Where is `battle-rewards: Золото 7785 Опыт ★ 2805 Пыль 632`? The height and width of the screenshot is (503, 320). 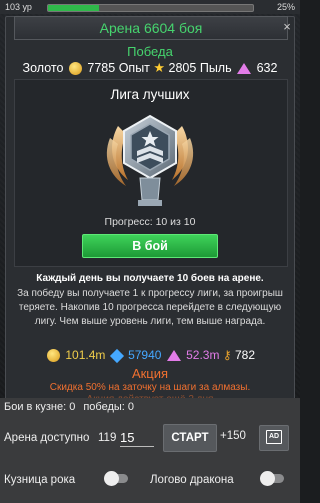
battle-rewards: Золото 7785 Опыт ★ 2805 Пыль 632 is located at coordinates (150, 68).